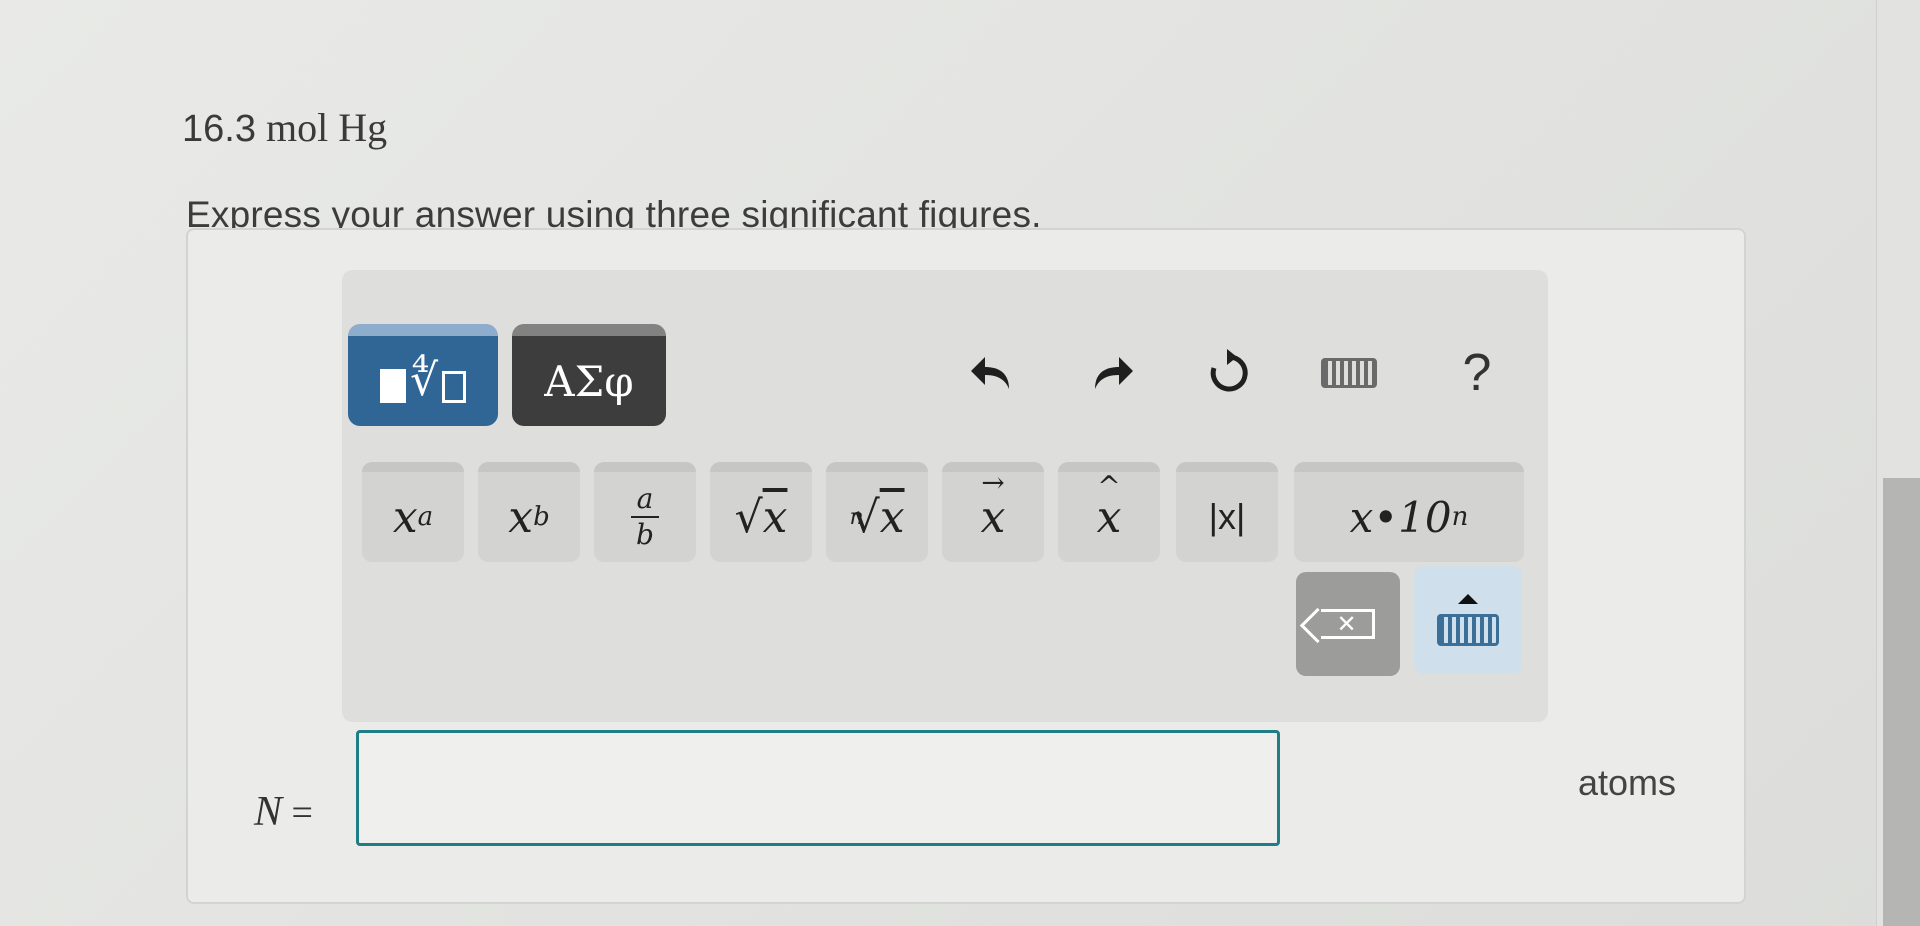 The width and height of the screenshot is (1920, 926). I want to click on fraction-denominator: b, so click(645, 534).